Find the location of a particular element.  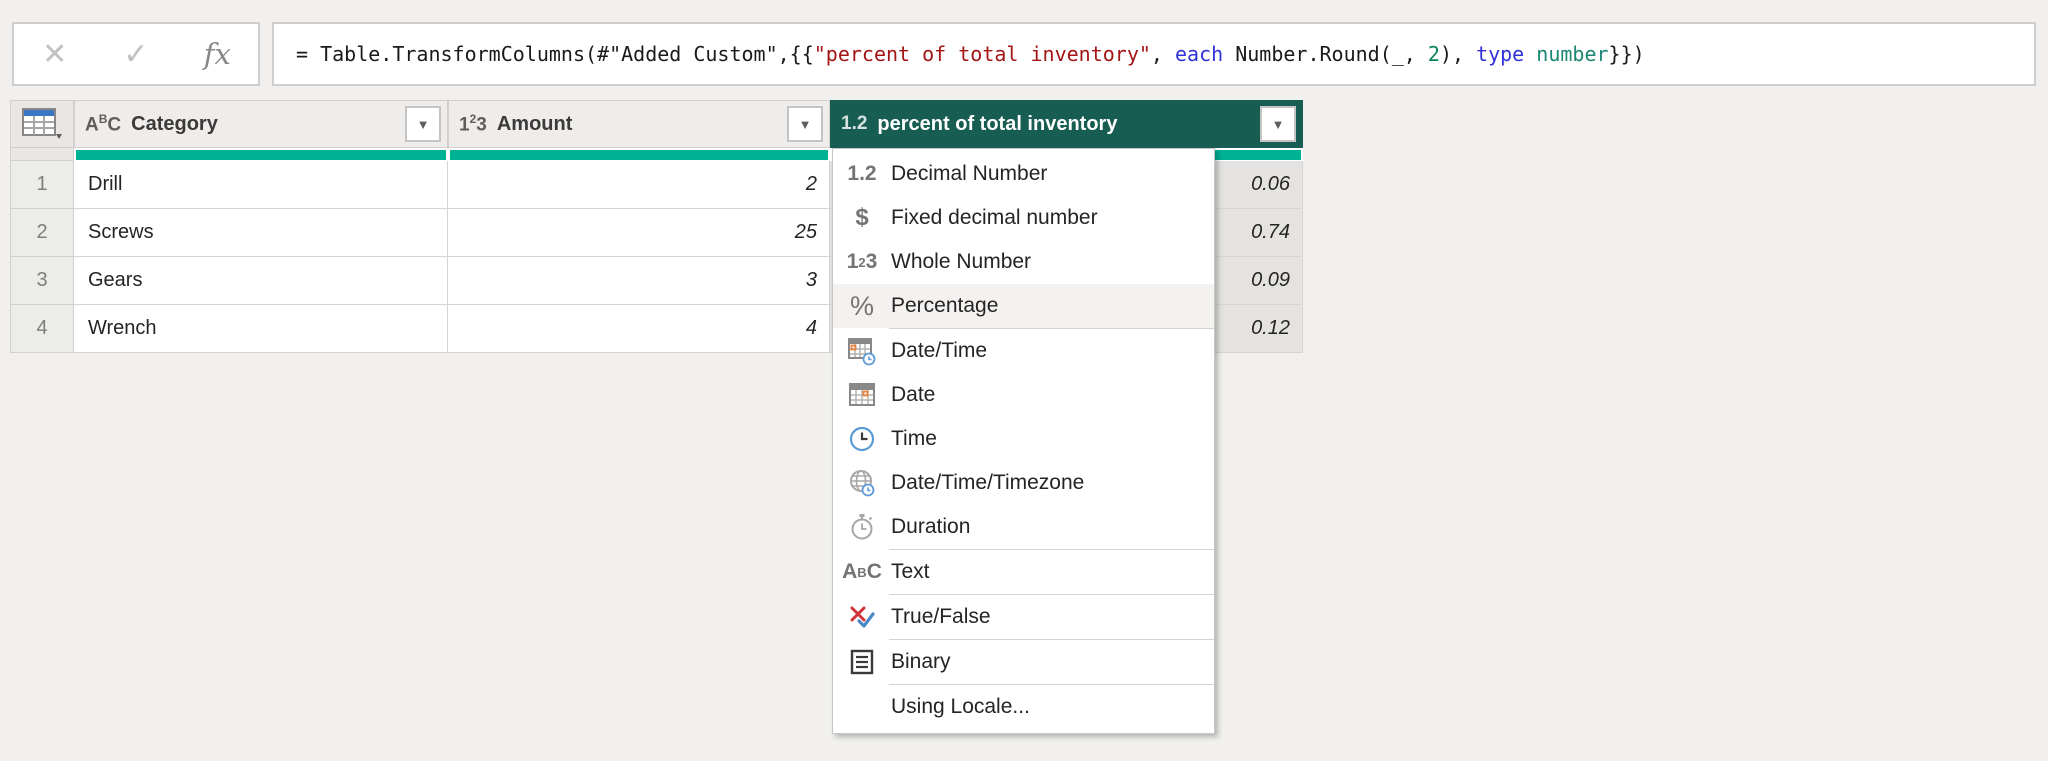

menu-item-truefalse: True/False is located at coordinates (1023, 617).